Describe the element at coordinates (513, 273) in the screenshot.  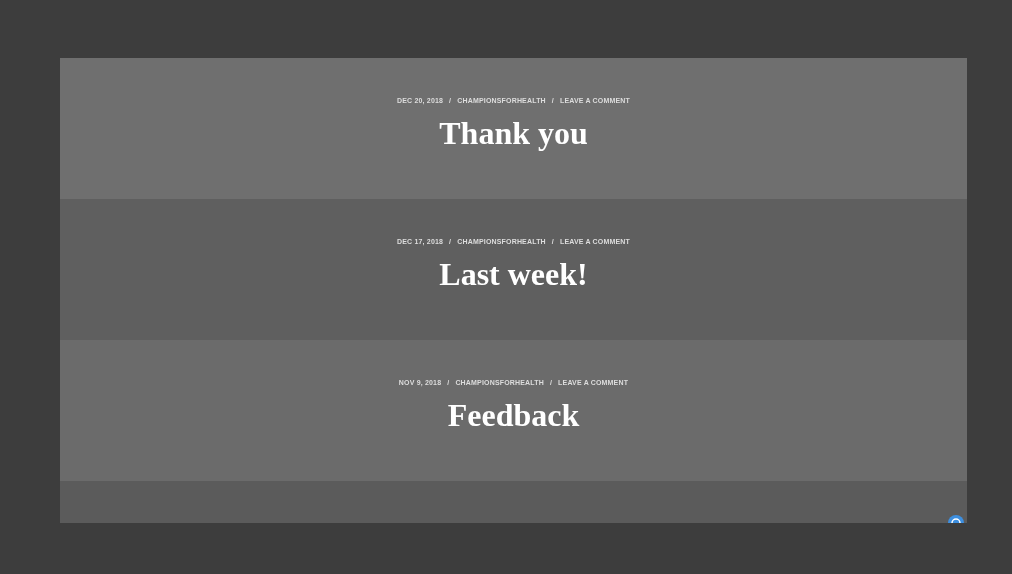
I see `post-title: Last week!` at that location.